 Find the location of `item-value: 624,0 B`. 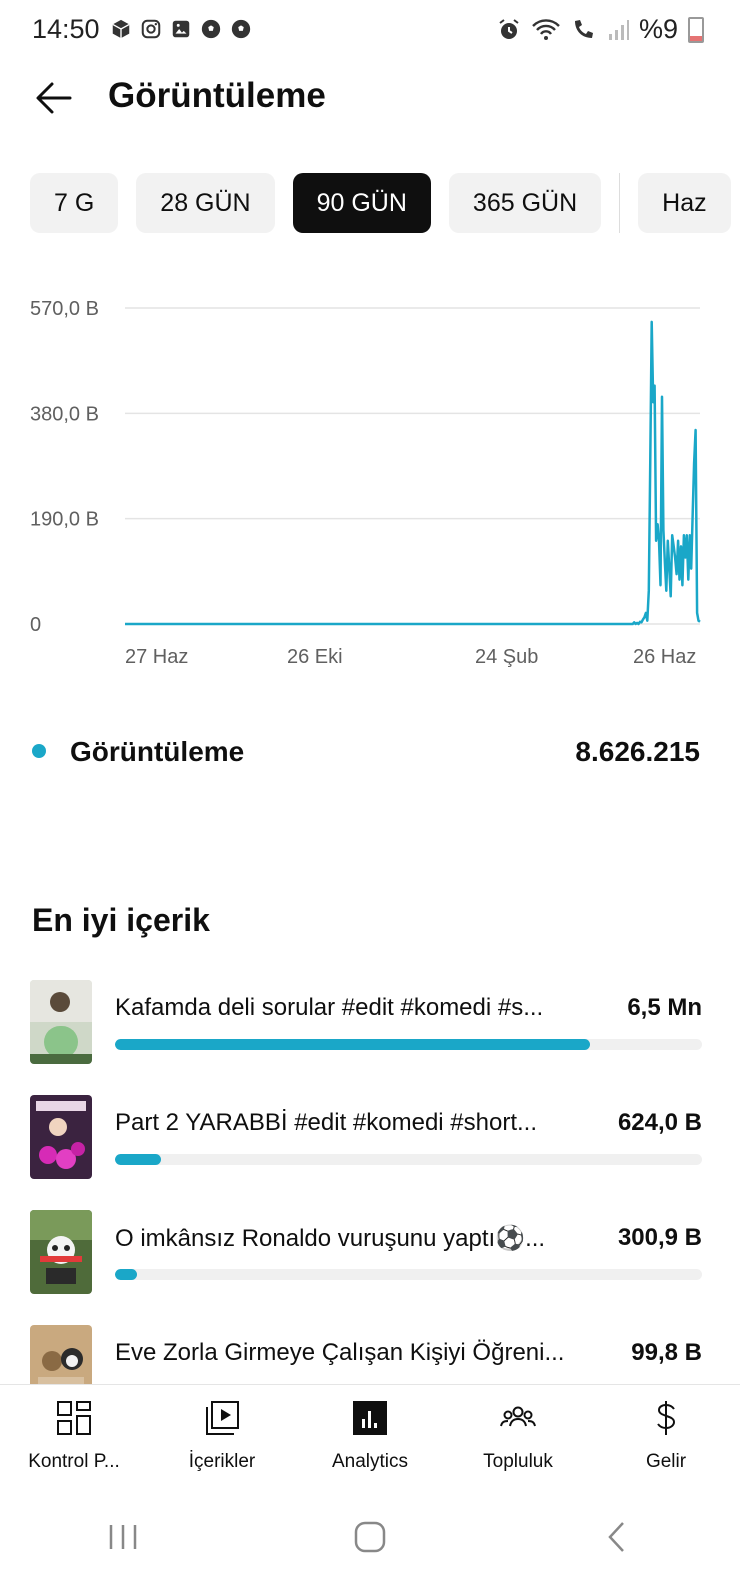

item-value: 624,0 B is located at coordinates (659, 1122).